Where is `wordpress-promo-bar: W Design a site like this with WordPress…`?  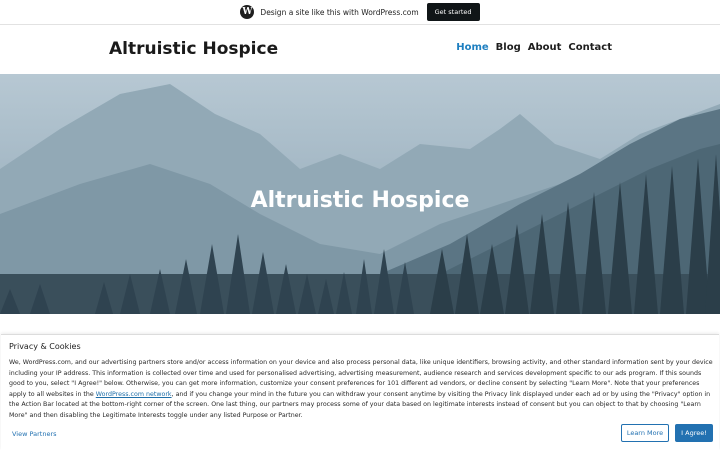 wordpress-promo-bar: W Design a site like this with WordPress… is located at coordinates (360, 12).